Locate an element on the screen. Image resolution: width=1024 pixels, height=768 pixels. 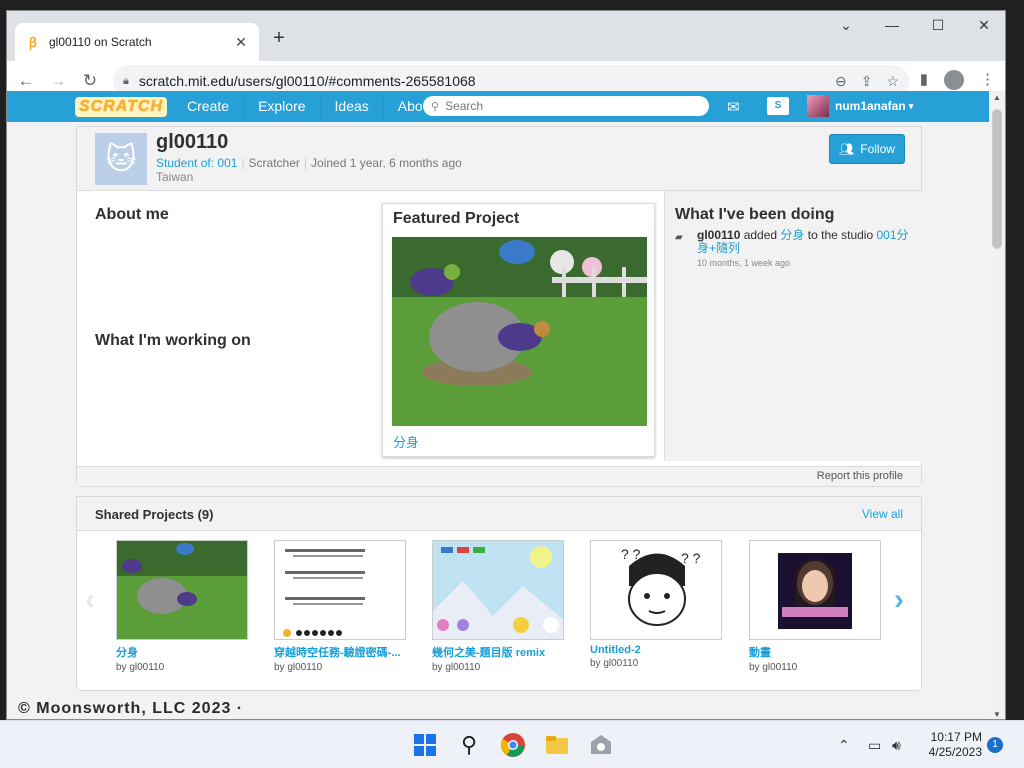
project-thumbnail: ? ? ? ? is located at coordinates (656, 590).